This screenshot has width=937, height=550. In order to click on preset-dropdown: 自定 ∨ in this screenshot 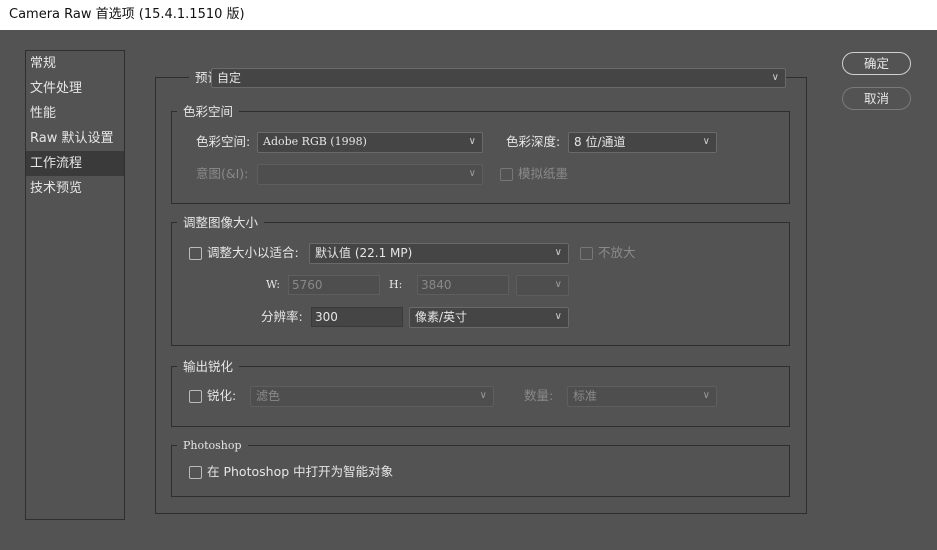, I will do `click(498, 78)`.